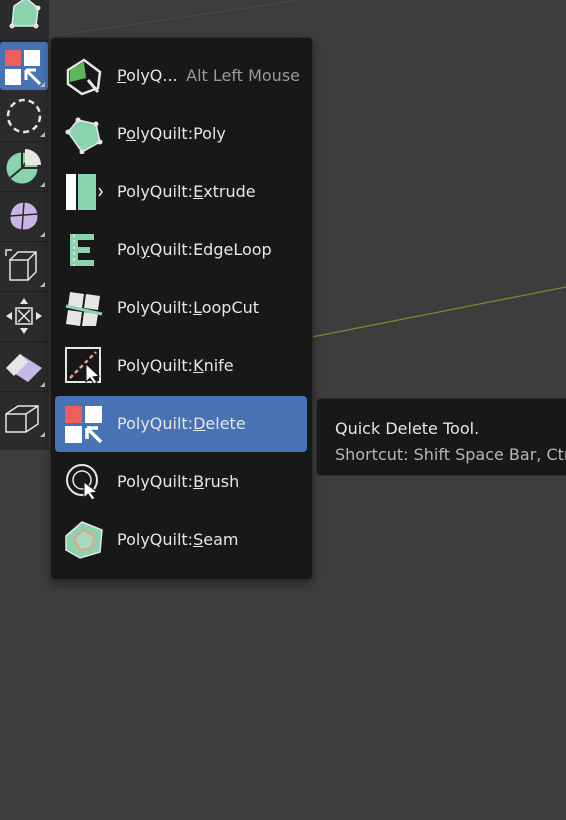 Image resolution: width=566 pixels, height=820 pixels. I want to click on menu-item-polyquilt: PolyQ... Alt Left Mouse, so click(181, 76).